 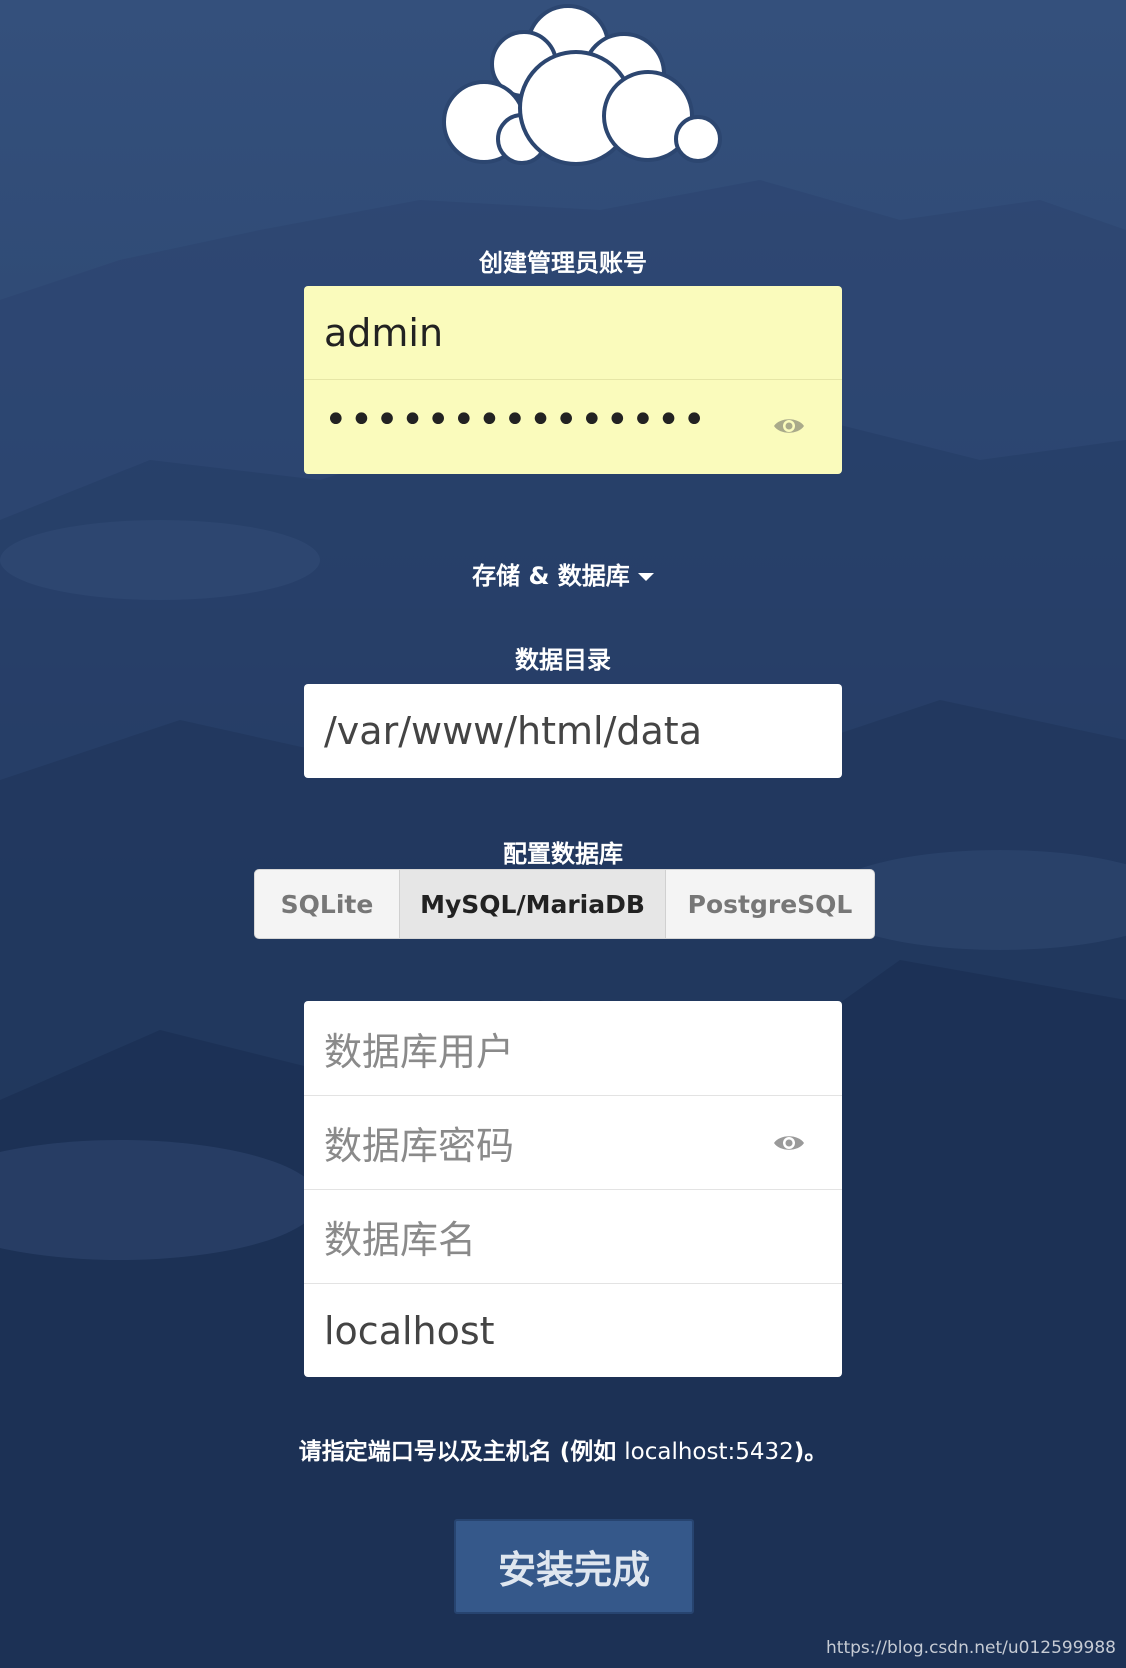 What do you see at coordinates (513, 731) in the screenshot?
I see `data-directory-value: /var/www/html/data` at bounding box center [513, 731].